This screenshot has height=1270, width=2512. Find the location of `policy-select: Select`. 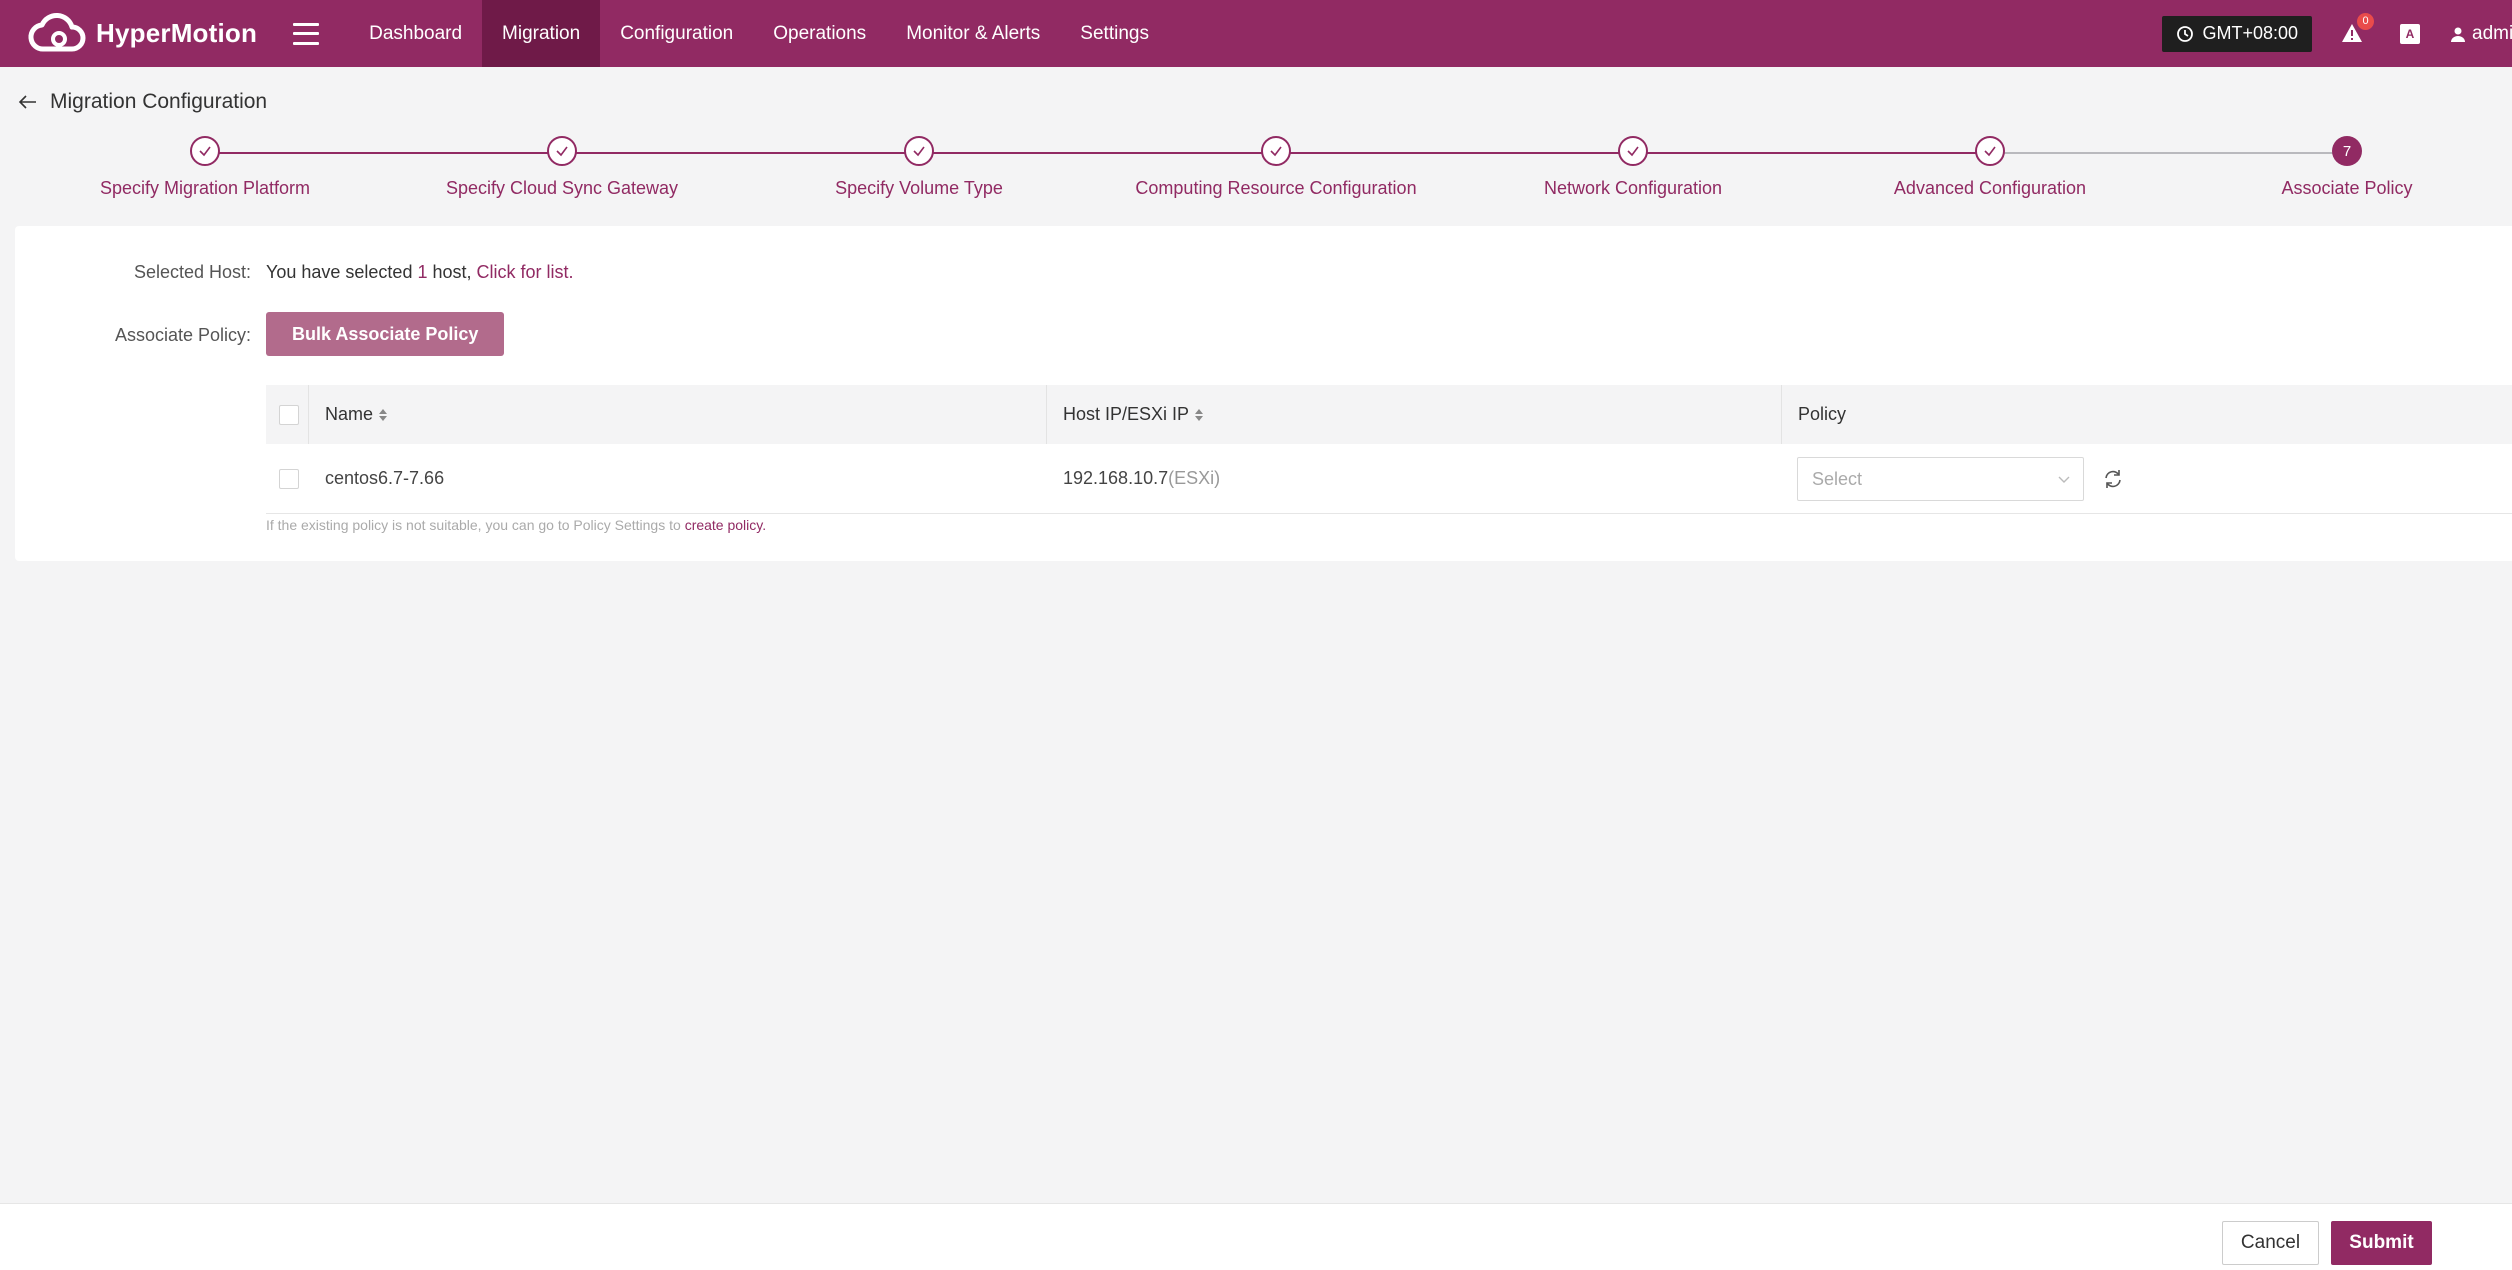

policy-select: Select is located at coordinates (1940, 479).